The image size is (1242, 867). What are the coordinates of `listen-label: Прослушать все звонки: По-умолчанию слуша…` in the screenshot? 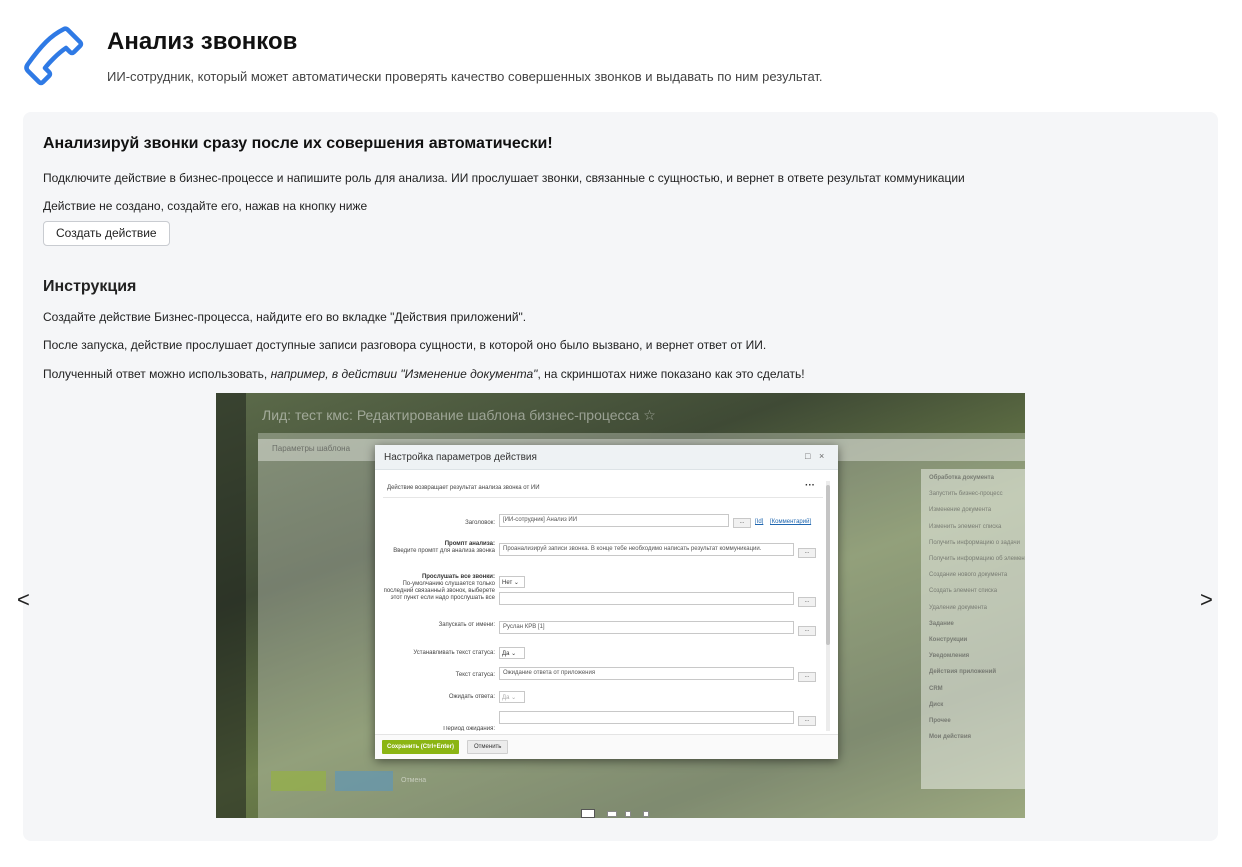 It's located at (439, 588).